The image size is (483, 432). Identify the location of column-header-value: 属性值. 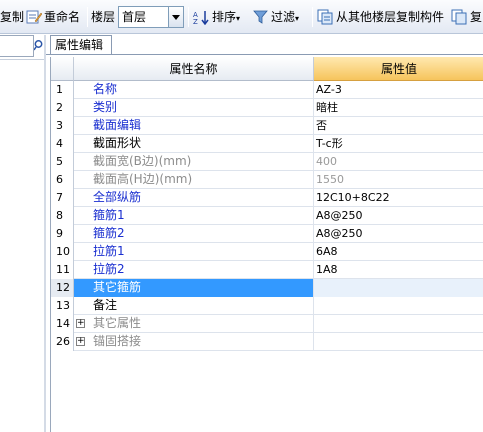
(398, 69).